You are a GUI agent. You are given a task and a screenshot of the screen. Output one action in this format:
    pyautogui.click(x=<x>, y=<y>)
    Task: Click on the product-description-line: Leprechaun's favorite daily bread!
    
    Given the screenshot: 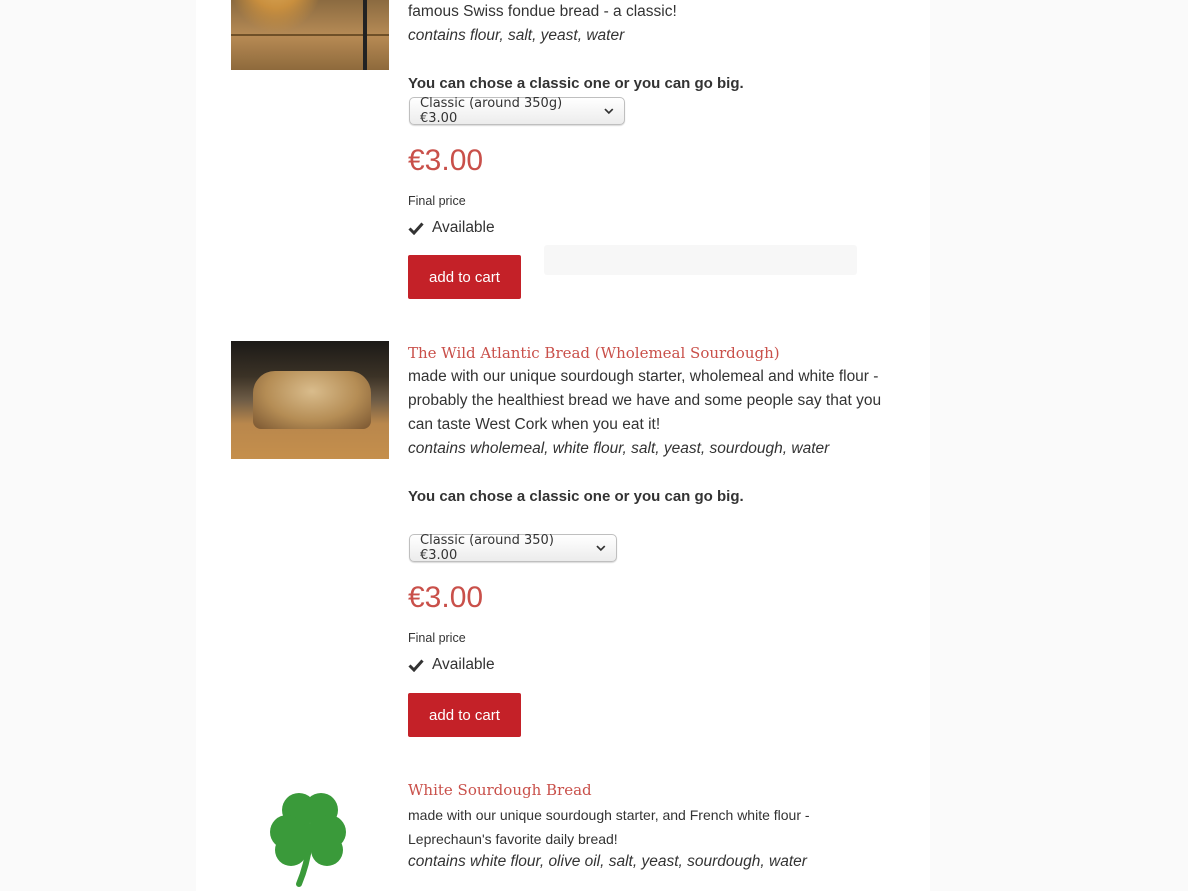 What is the action you would take?
    pyautogui.click(x=513, y=839)
    